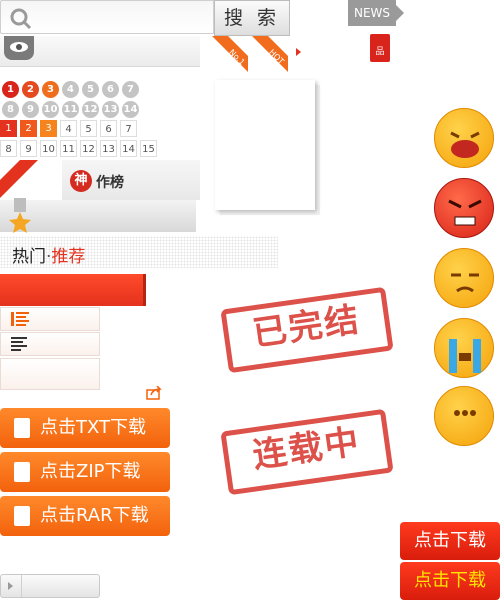  I want to click on scroll-left-button, so click(11, 586).